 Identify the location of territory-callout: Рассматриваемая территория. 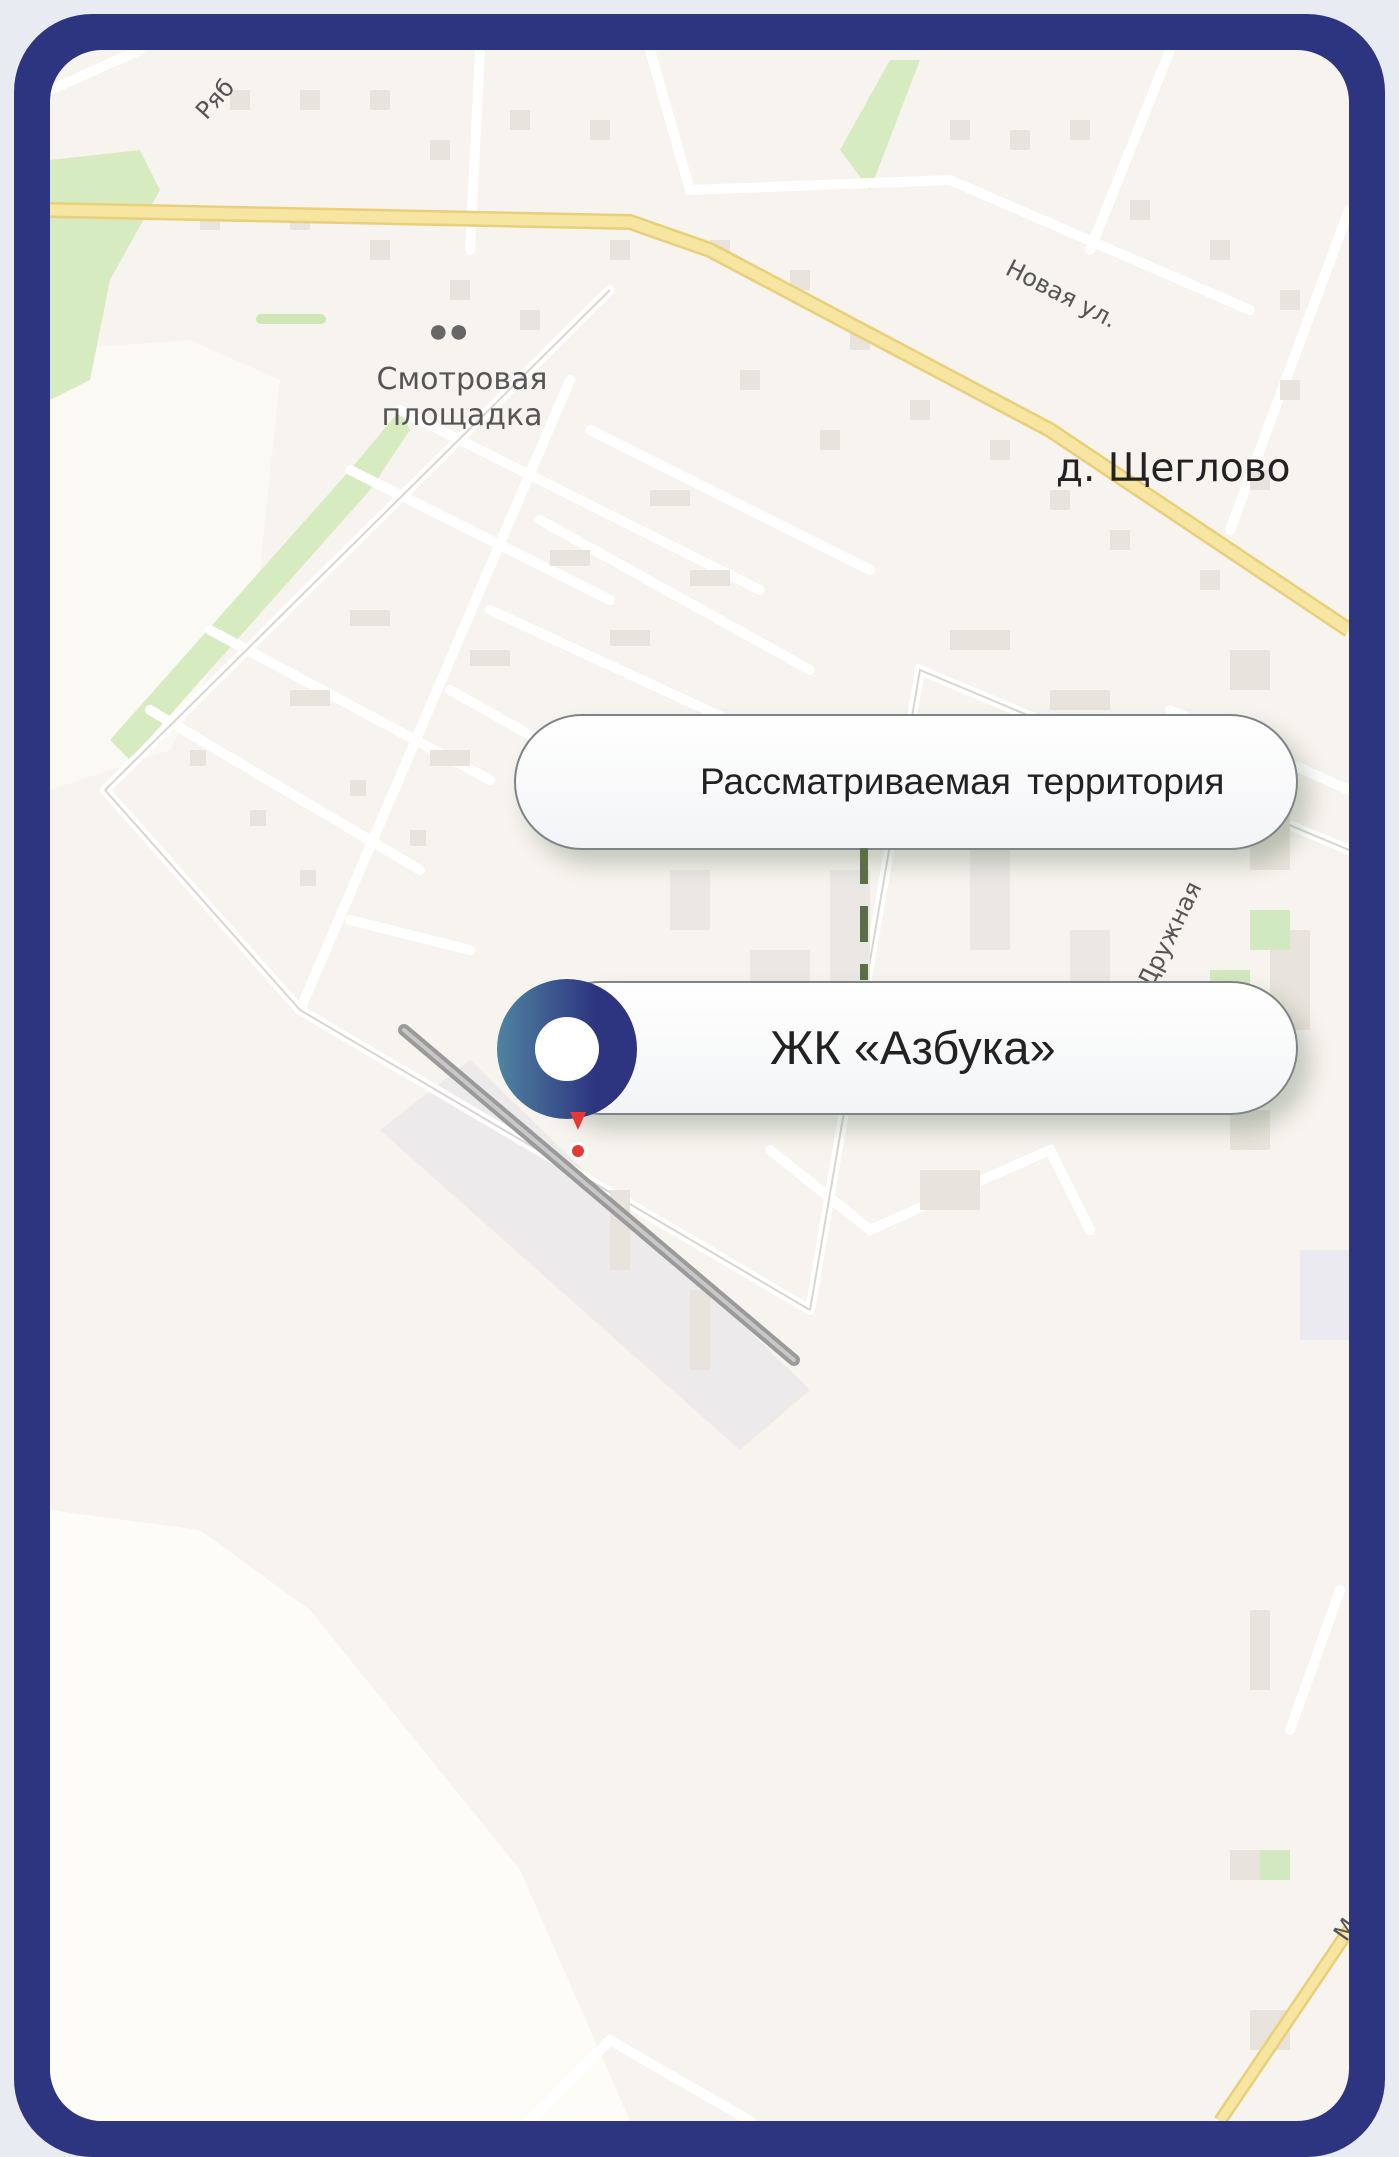
(906, 782).